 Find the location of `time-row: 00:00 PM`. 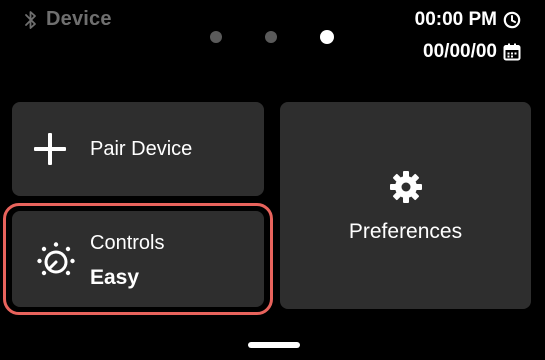

time-row: 00:00 PM is located at coordinates (468, 20).